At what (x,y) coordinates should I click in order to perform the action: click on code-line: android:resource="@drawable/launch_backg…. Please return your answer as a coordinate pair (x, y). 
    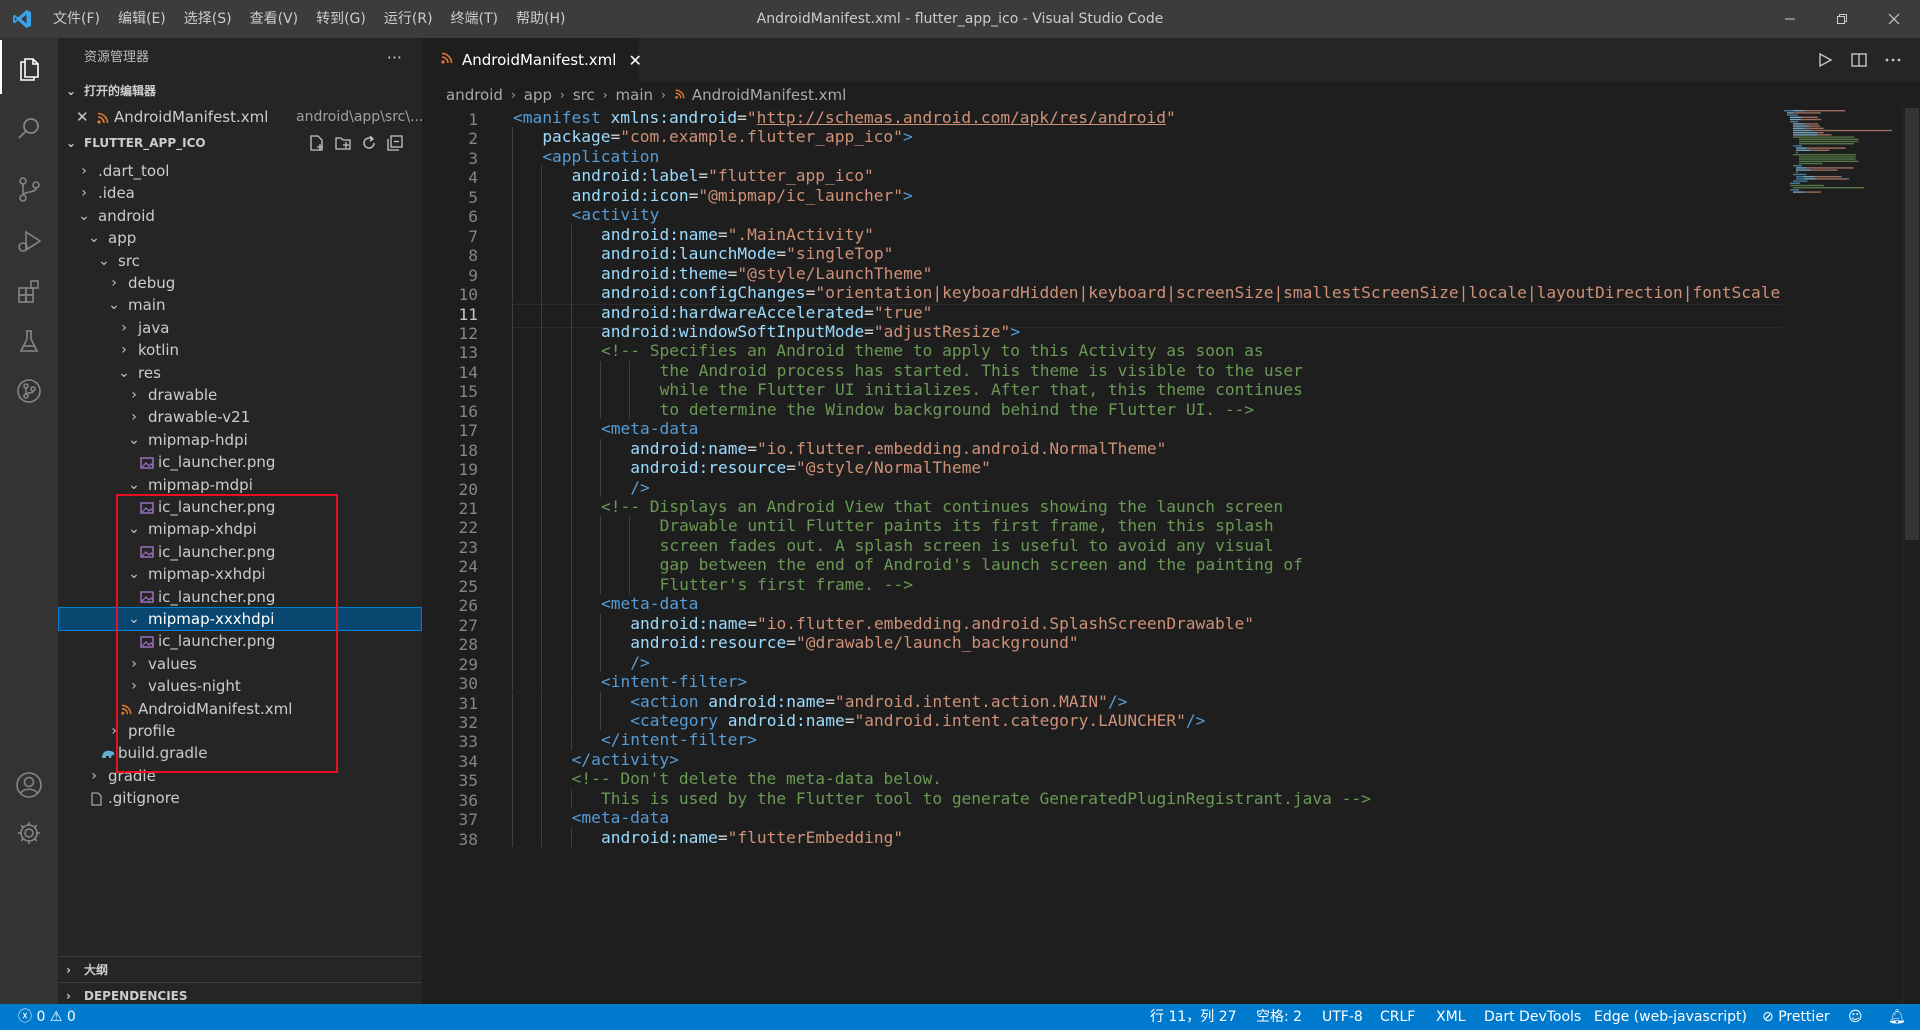
    Looking at the image, I should click on (794, 642).